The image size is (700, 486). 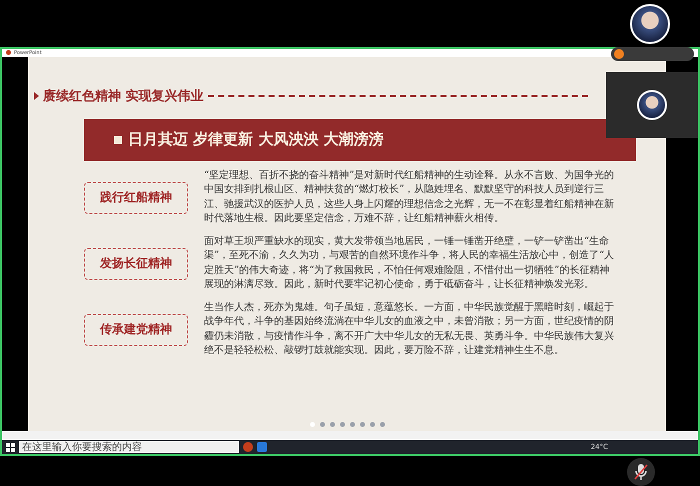 What do you see at coordinates (409, 329) in the screenshot?
I see `paragraph: 生当作人杰，死亦为鬼雄。句子虽短，意蕴悠长。一方面，中华民族觉醒于黑暗时刻，崛起于战争年代，斗争的基因始终流淌在中华儿女的血液之中，未曾消散；另一方面，世纪疫情的阴霾仍未消散，与疫情作斗争，离不开广大中华儿女的无私无畏、英勇斗争。中华民族伟大复兴绝不是轻轻松松、敲锣打鼓就能实现。因此，要万险不辞，让建党精神生生不息。` at bounding box center [409, 329].